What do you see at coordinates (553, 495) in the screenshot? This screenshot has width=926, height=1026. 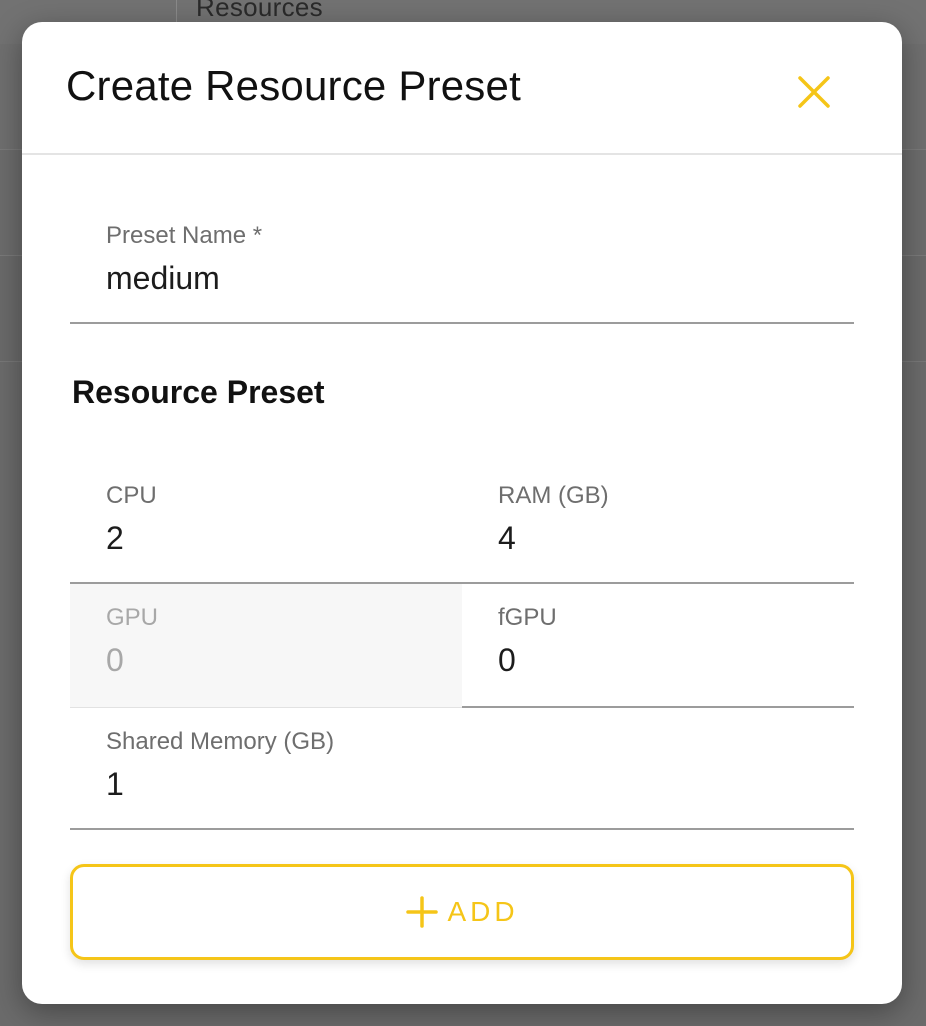 I see `ram-label: RAM (GB)` at bounding box center [553, 495].